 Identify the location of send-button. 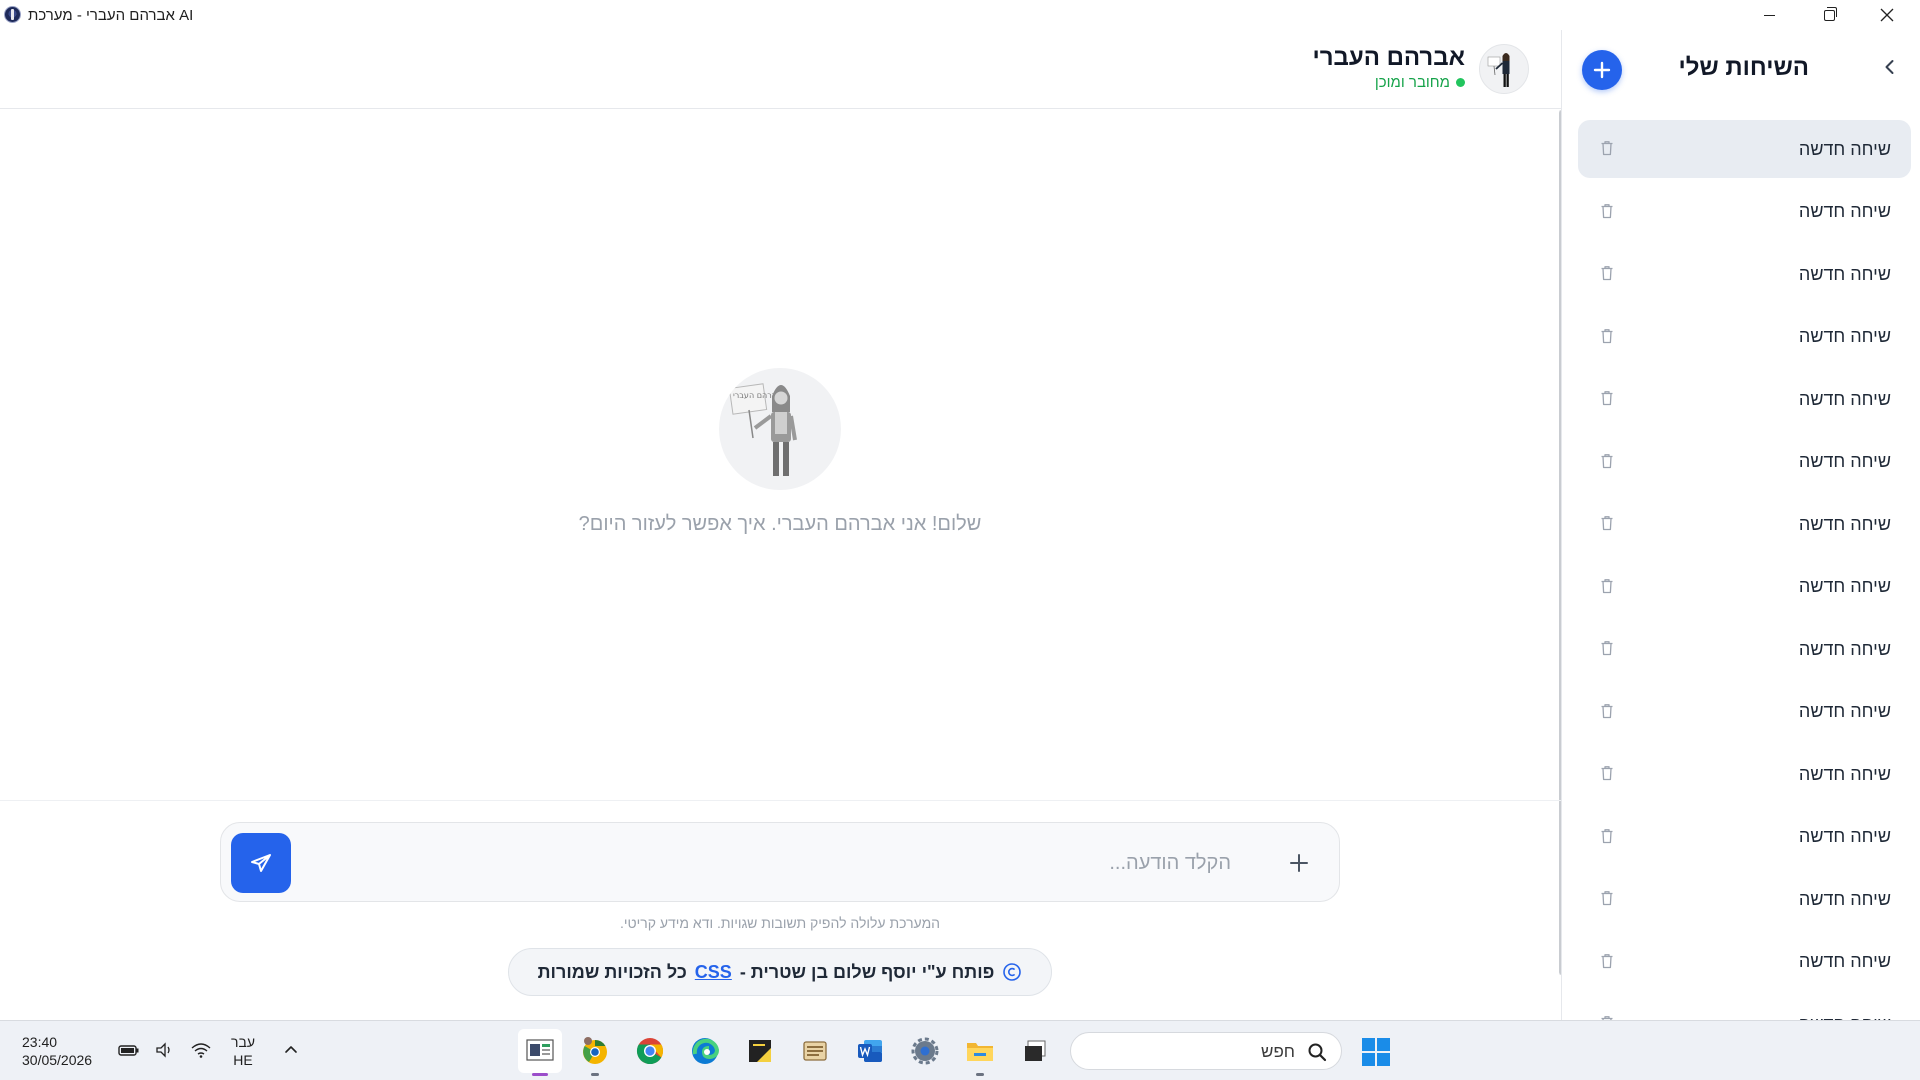
(261, 863).